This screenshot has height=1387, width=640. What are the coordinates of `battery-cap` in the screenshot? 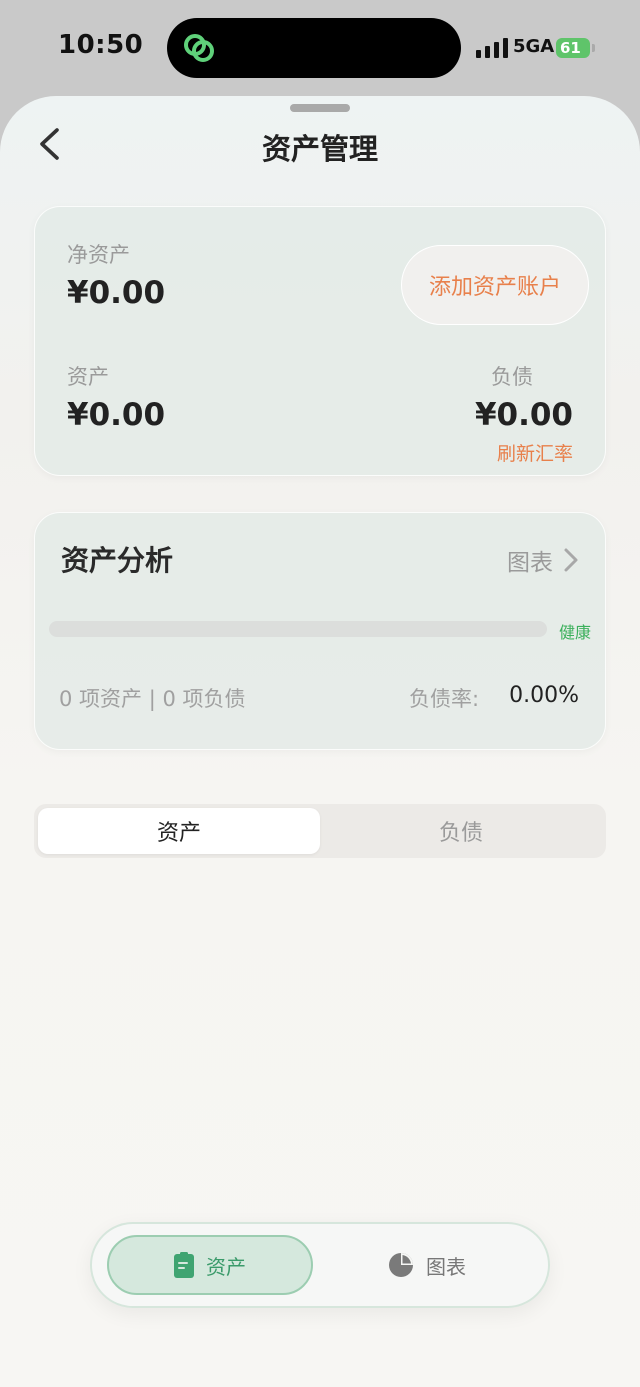 It's located at (593, 48).